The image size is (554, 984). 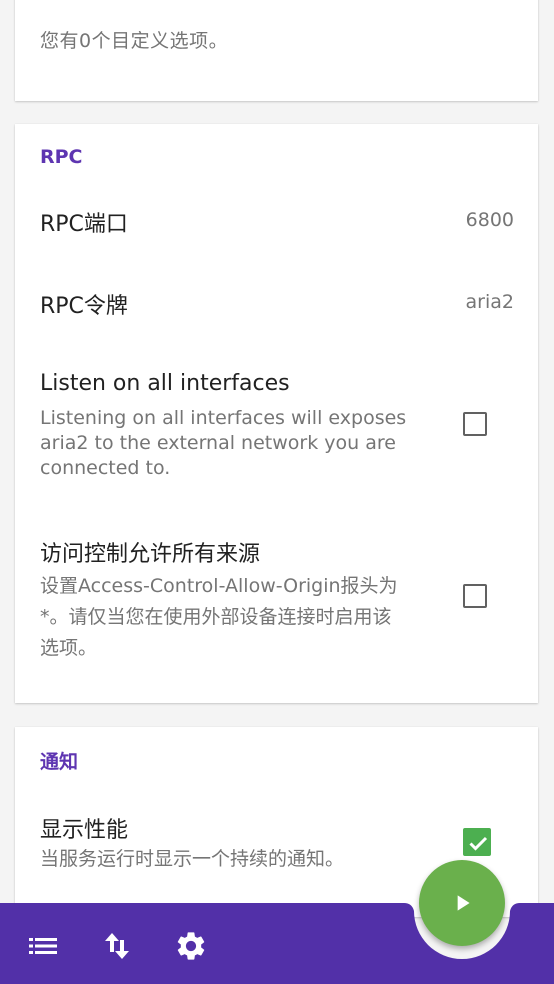 I want to click on listen-all-title: Listen on all interfaces, so click(x=165, y=383).